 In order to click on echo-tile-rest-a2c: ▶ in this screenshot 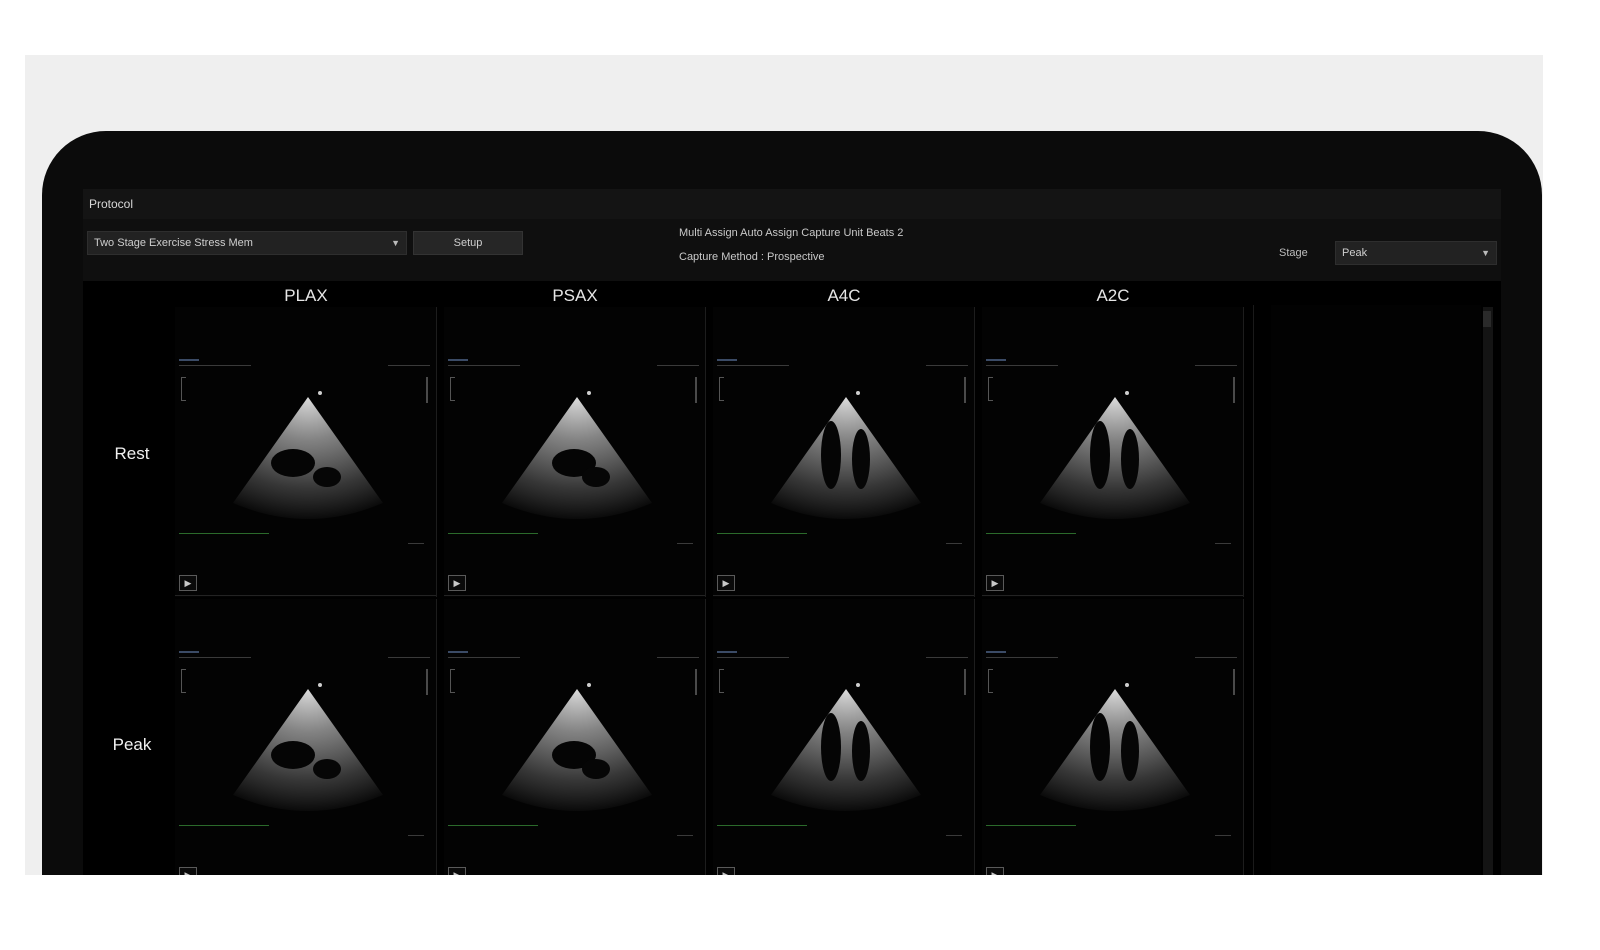, I will do `click(1113, 452)`.